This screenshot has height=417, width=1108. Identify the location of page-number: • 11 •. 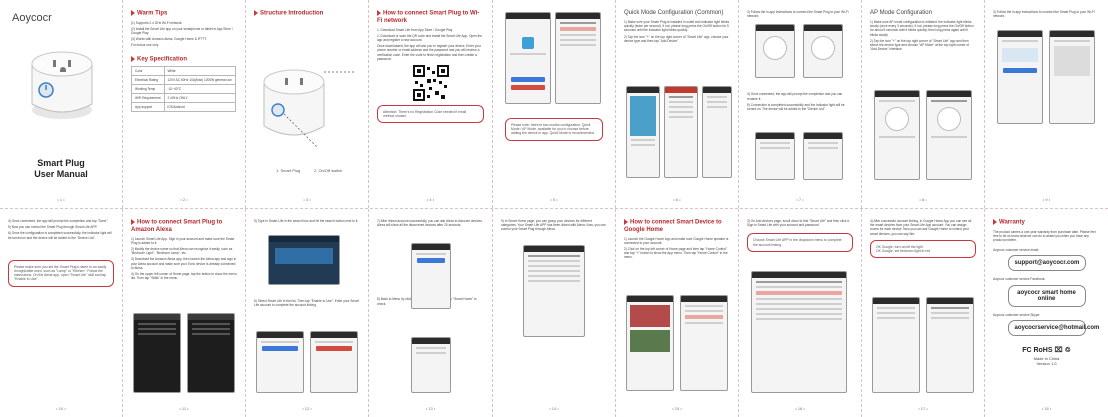
(184, 408).